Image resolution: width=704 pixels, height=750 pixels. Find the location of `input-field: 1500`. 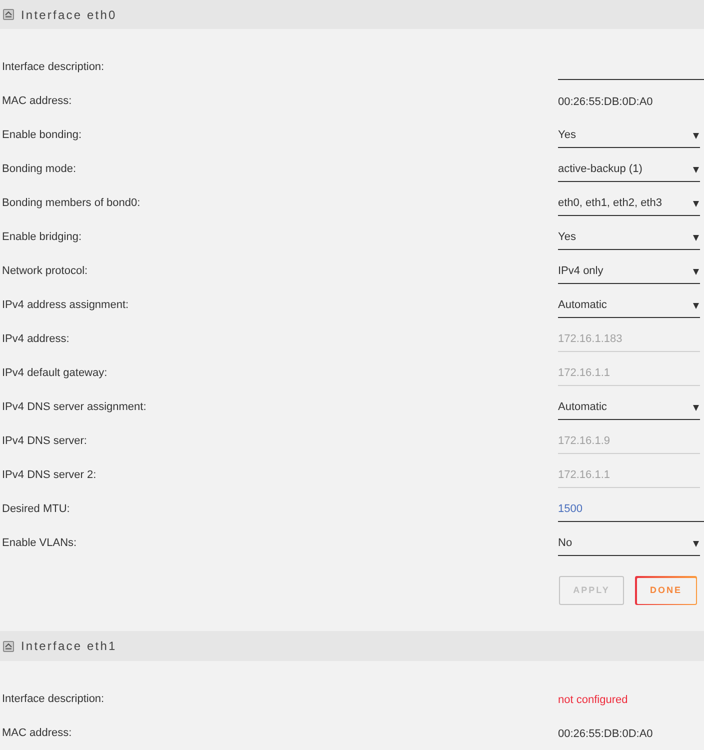

input-field: 1500 is located at coordinates (631, 509).